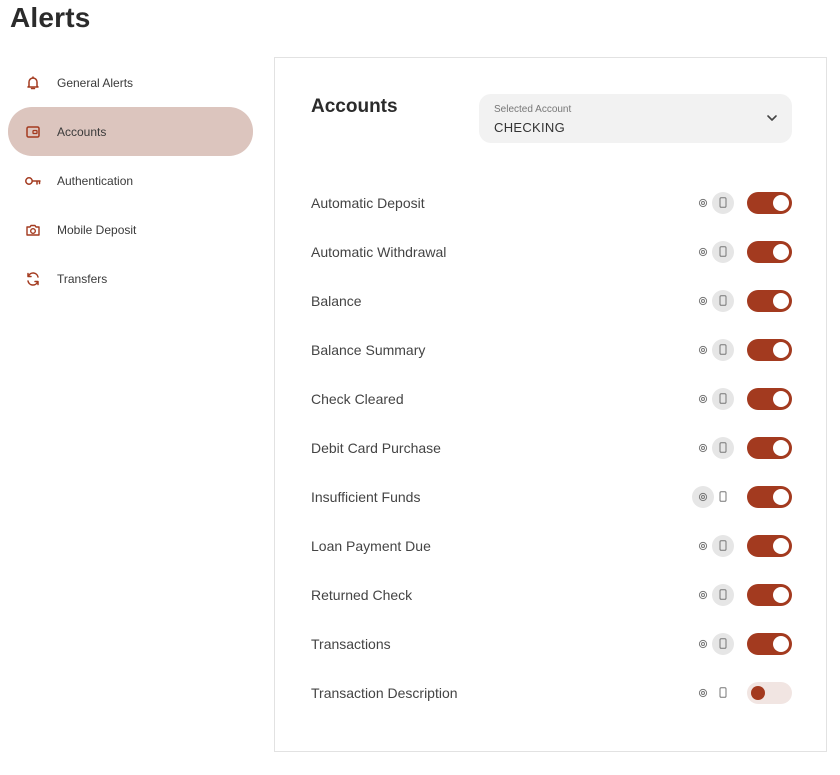 The image size is (840, 775). What do you see at coordinates (82, 278) in the screenshot?
I see `sidebar-item-label: Transfers` at bounding box center [82, 278].